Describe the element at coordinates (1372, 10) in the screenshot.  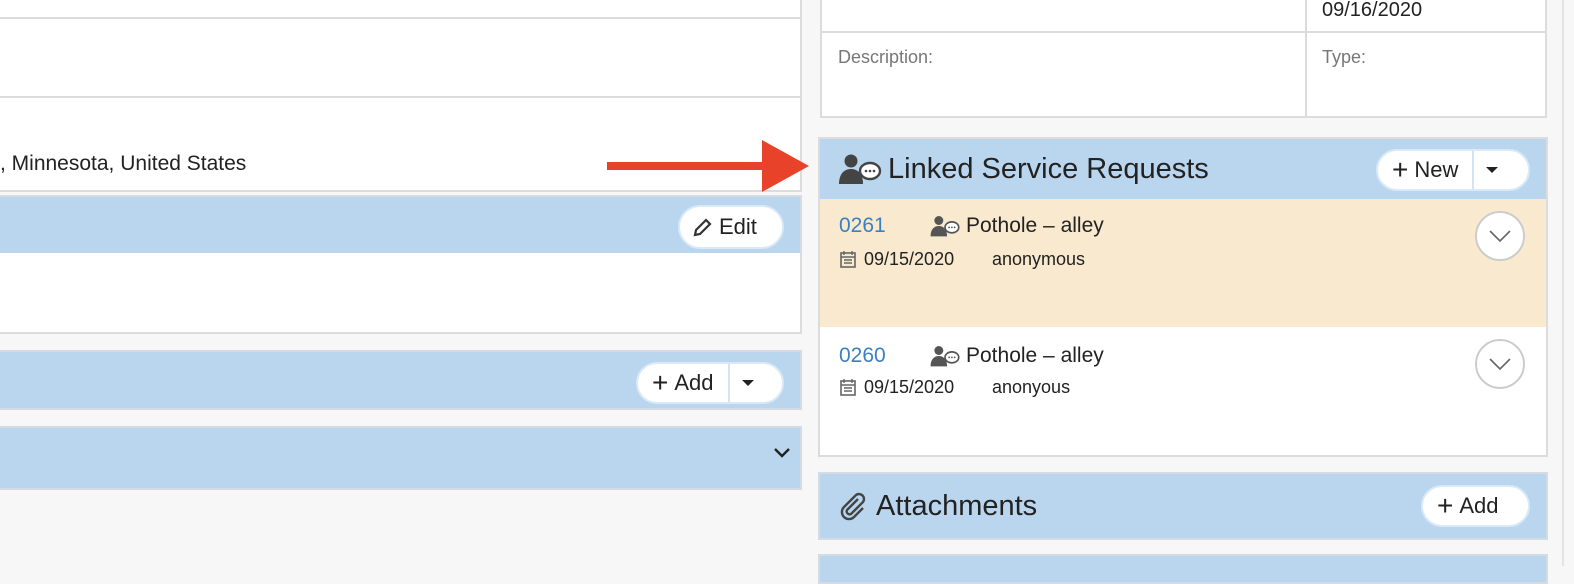
I see `date-value: 09/16/2020` at that location.